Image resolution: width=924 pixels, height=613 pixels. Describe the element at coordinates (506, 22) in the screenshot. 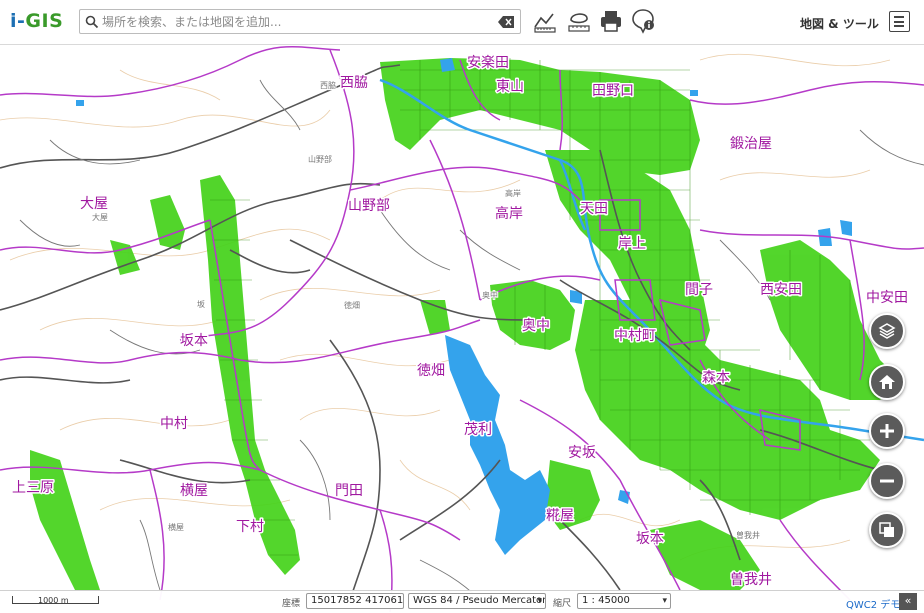

I see `clear-search-icon` at that location.